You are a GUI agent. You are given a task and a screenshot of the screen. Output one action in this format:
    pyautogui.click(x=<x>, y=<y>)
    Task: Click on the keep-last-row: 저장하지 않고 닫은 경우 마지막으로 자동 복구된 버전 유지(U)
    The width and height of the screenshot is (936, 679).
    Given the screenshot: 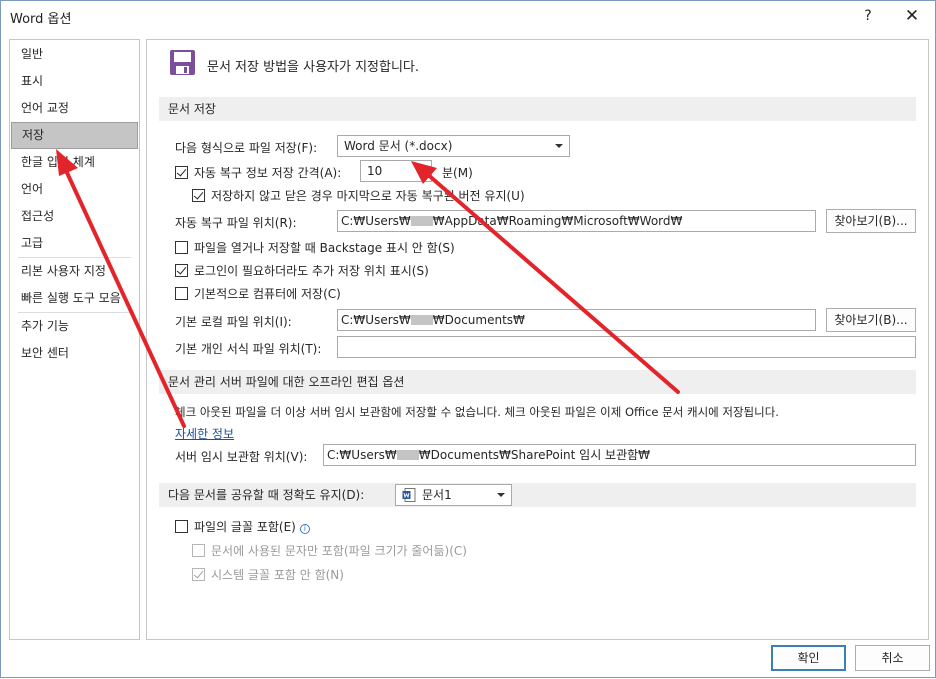 What is the action you would take?
    pyautogui.click(x=358, y=195)
    